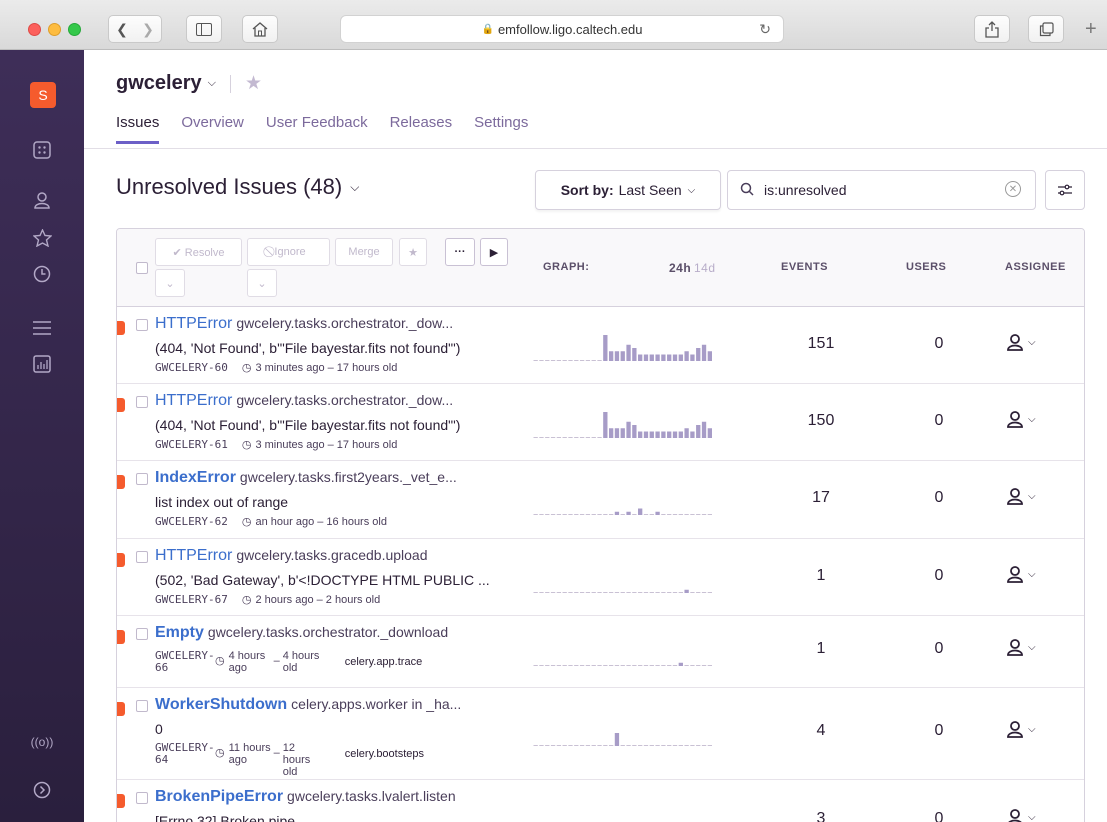  What do you see at coordinates (148, 29) in the screenshot?
I see `forward-arrow-icon: ❯` at bounding box center [148, 29].